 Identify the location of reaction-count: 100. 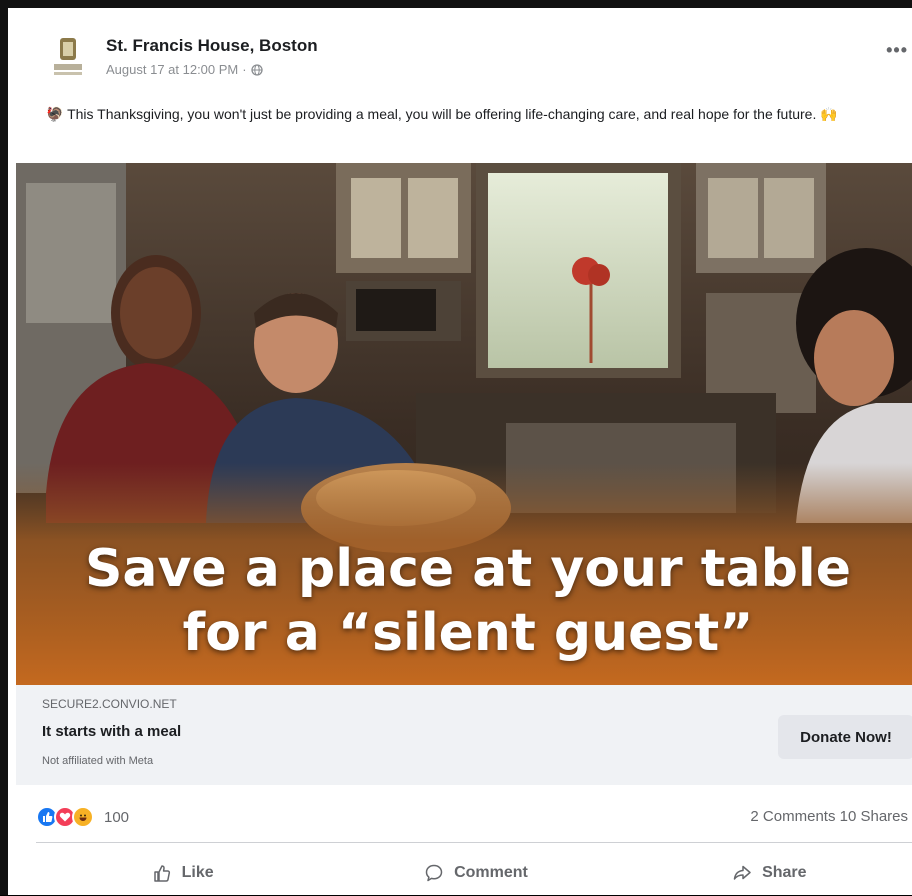
(117, 817).